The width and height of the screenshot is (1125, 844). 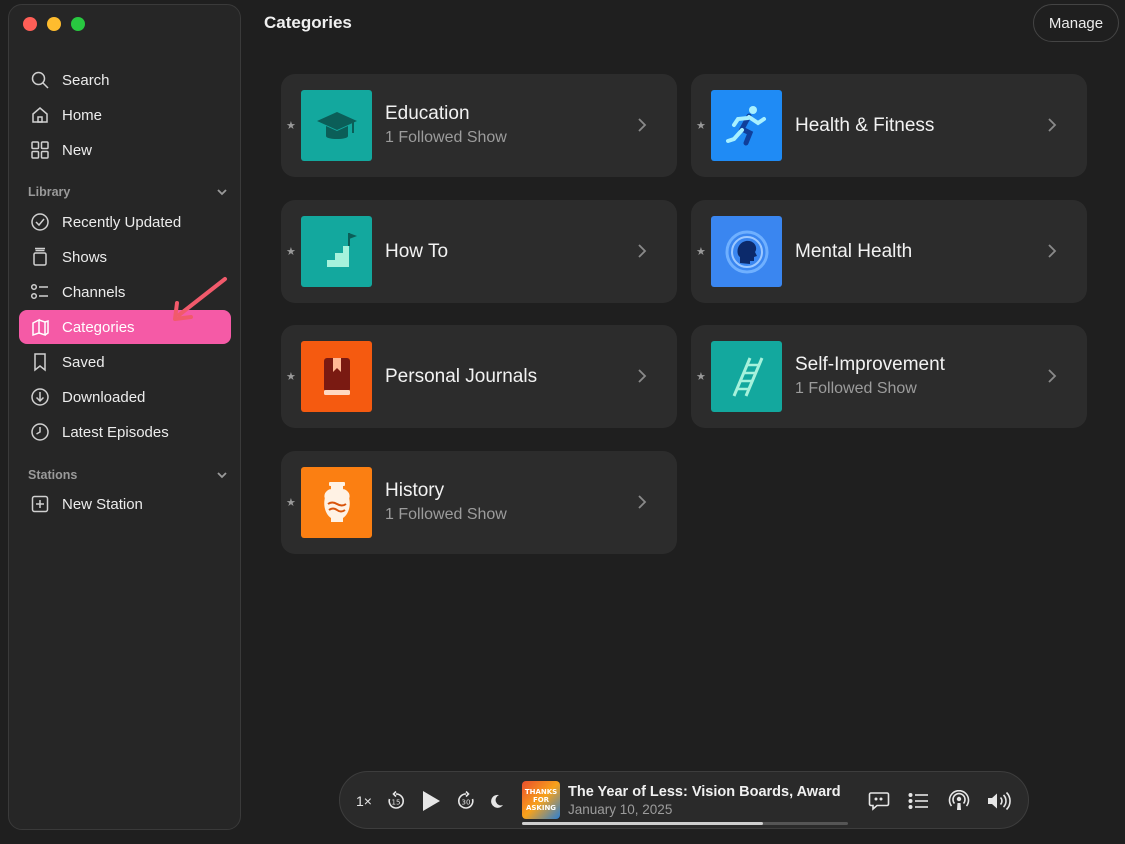 What do you see at coordinates (102, 504) in the screenshot?
I see `sidebar-item-label: New Station` at bounding box center [102, 504].